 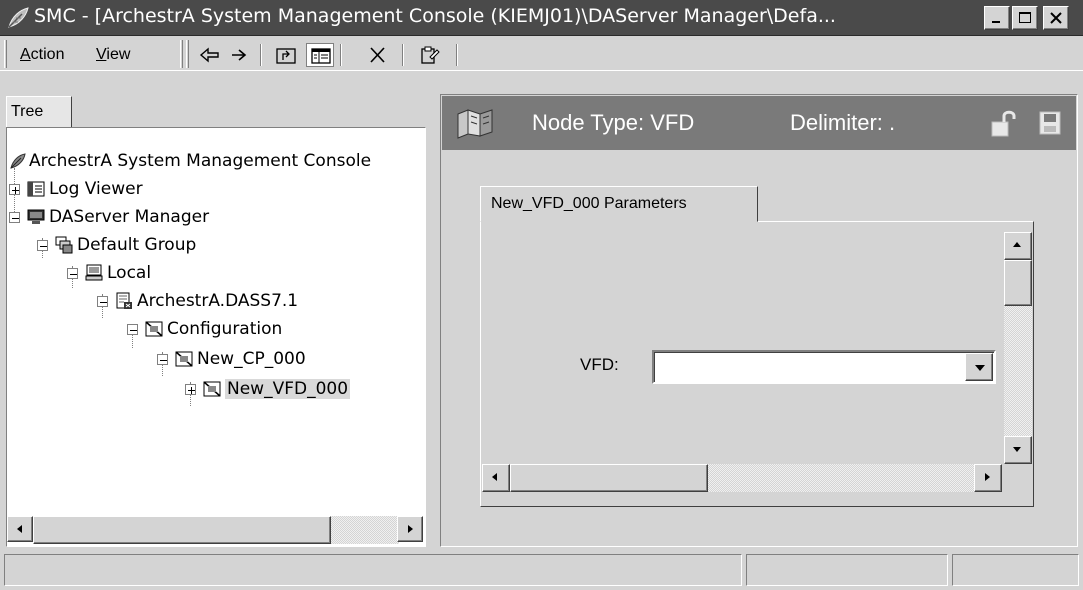 I want to click on vfd-dropdown-button, so click(x=979, y=367).